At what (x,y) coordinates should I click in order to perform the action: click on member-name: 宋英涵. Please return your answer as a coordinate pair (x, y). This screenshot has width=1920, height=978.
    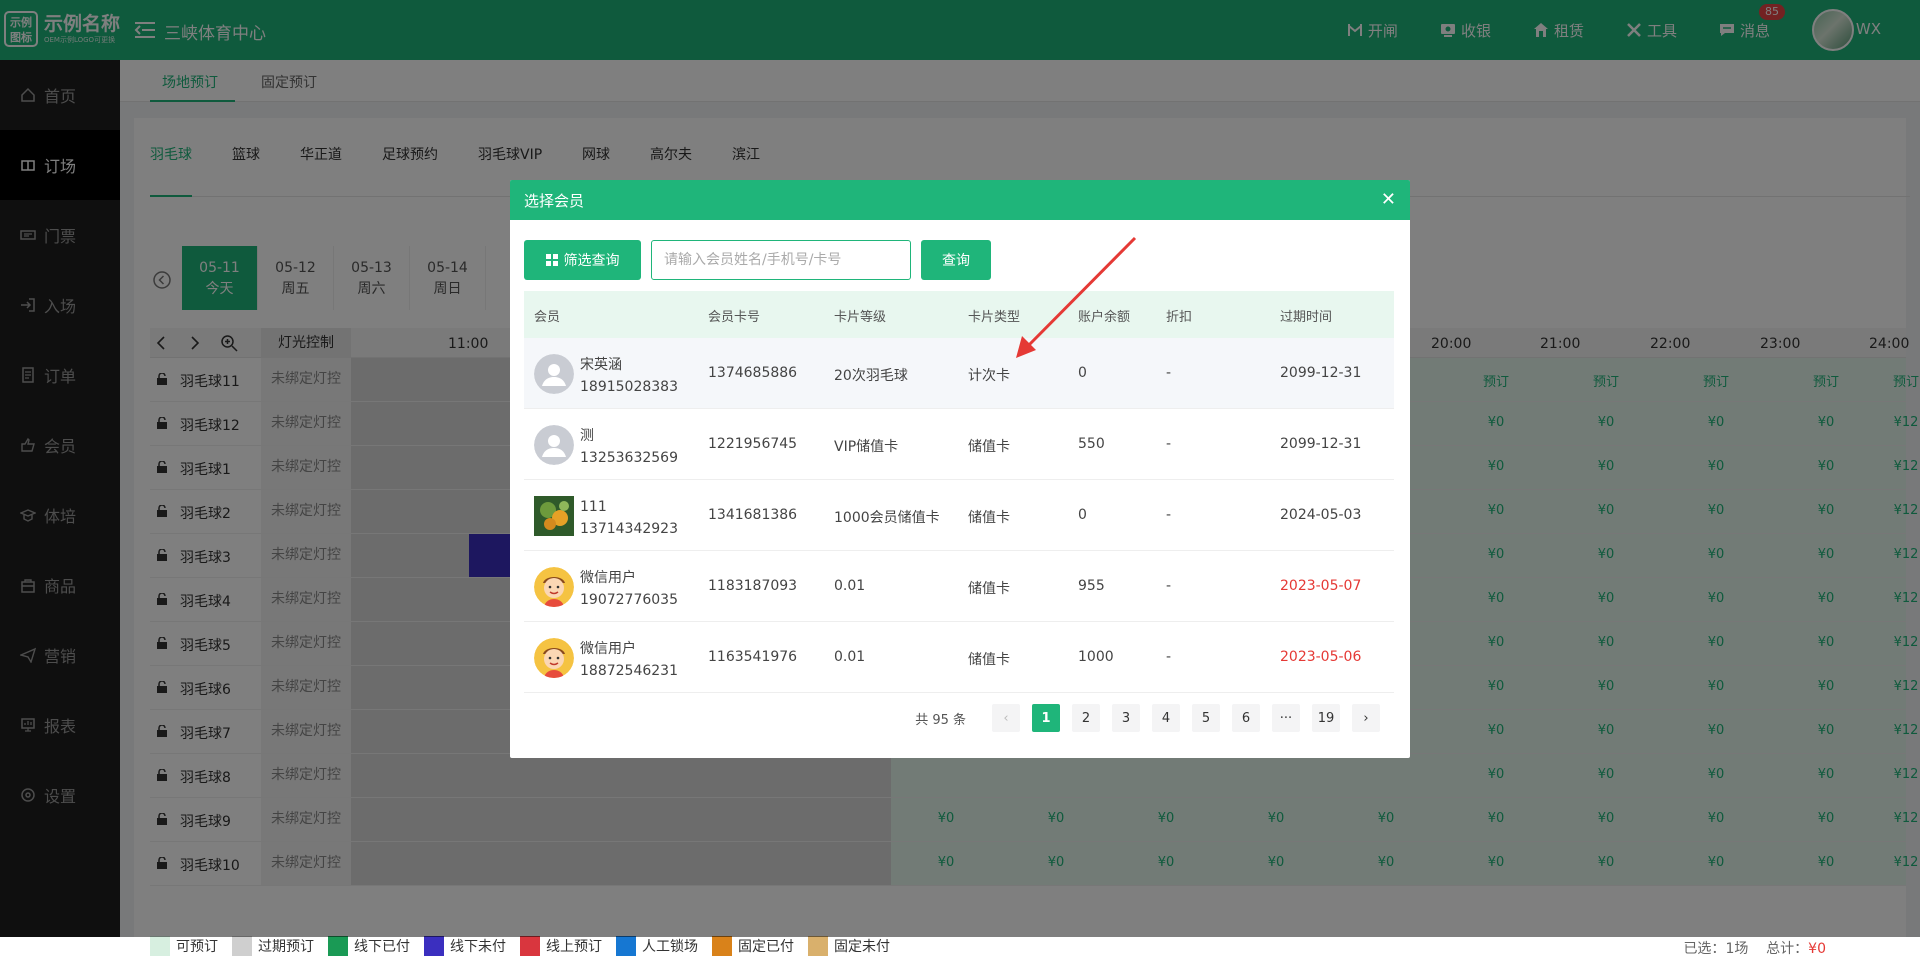
    Looking at the image, I should click on (601, 365).